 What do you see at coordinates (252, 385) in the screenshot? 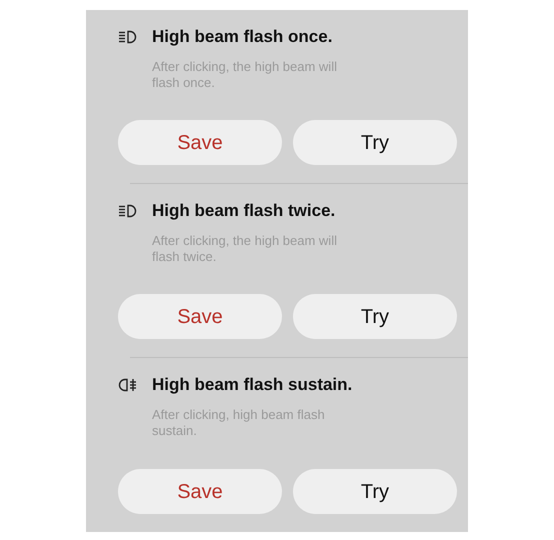
I see `option-title: High beam flash sustain.` at bounding box center [252, 385].